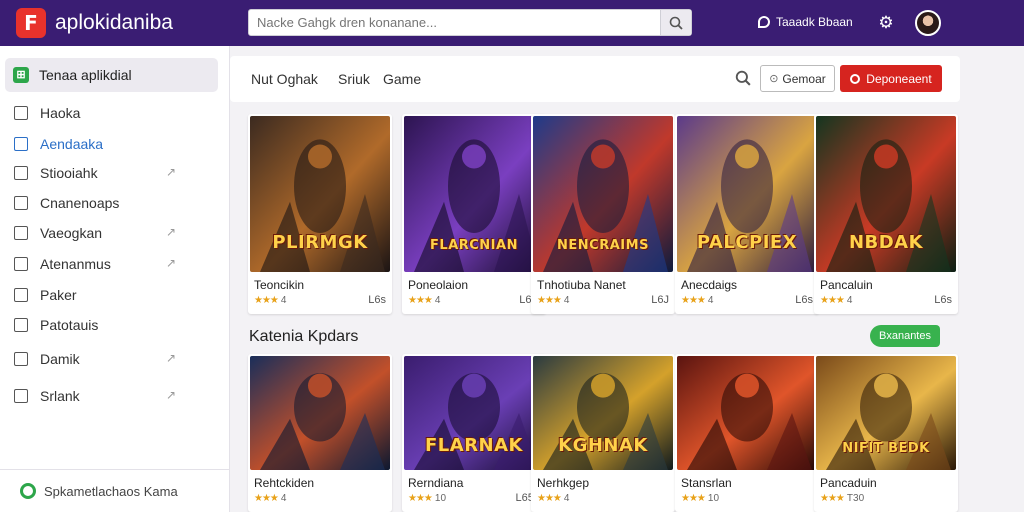  Describe the element at coordinates (855, 498) in the screenshot. I see `rating-count: T30` at that location.